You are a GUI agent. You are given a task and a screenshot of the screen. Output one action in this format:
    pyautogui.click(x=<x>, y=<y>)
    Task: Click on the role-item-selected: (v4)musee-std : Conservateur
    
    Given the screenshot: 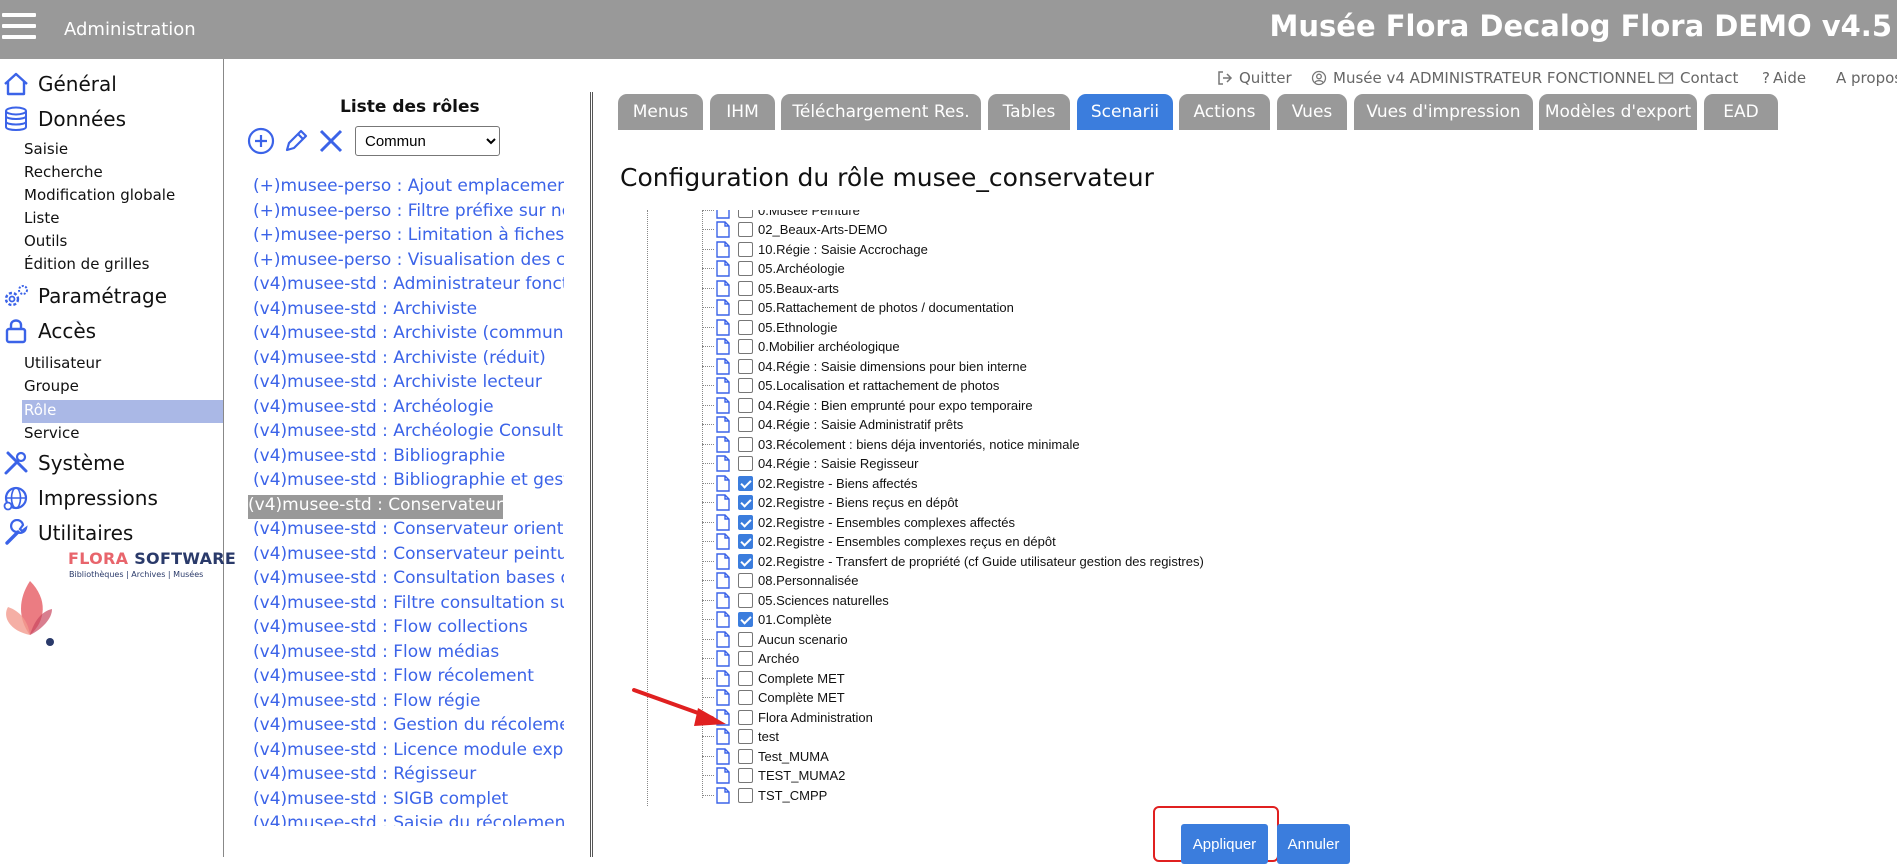 What is the action you would take?
    pyautogui.click(x=375, y=506)
    